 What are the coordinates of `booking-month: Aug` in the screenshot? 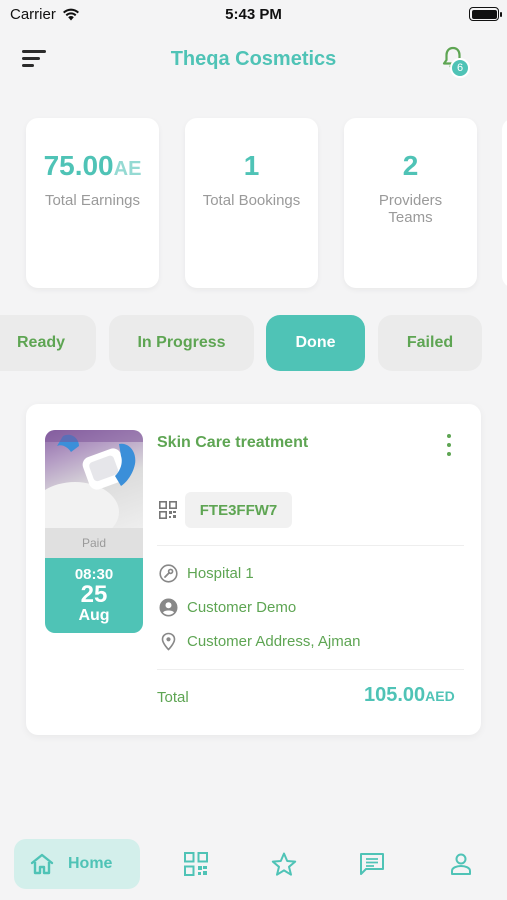 It's located at (94, 615).